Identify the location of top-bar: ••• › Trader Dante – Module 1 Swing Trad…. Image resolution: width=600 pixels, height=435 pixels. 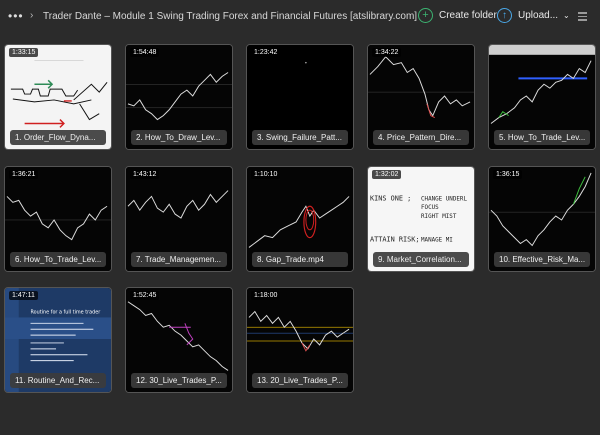
(300, 17).